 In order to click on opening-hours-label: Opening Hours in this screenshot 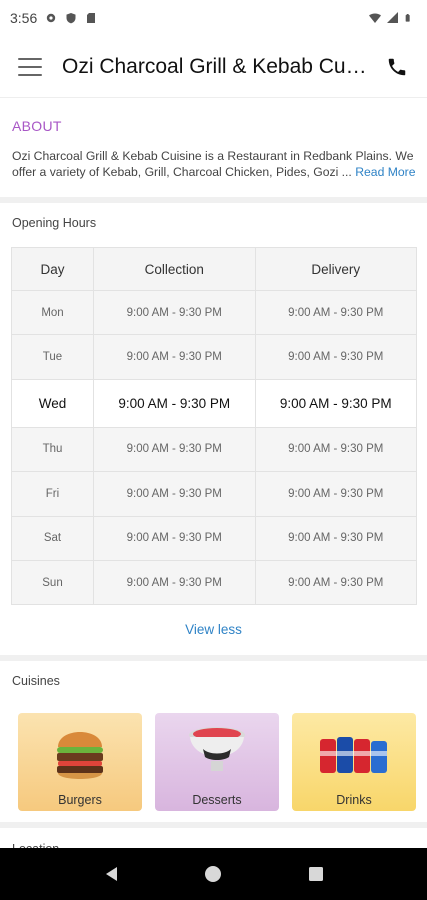, I will do `click(54, 223)`.